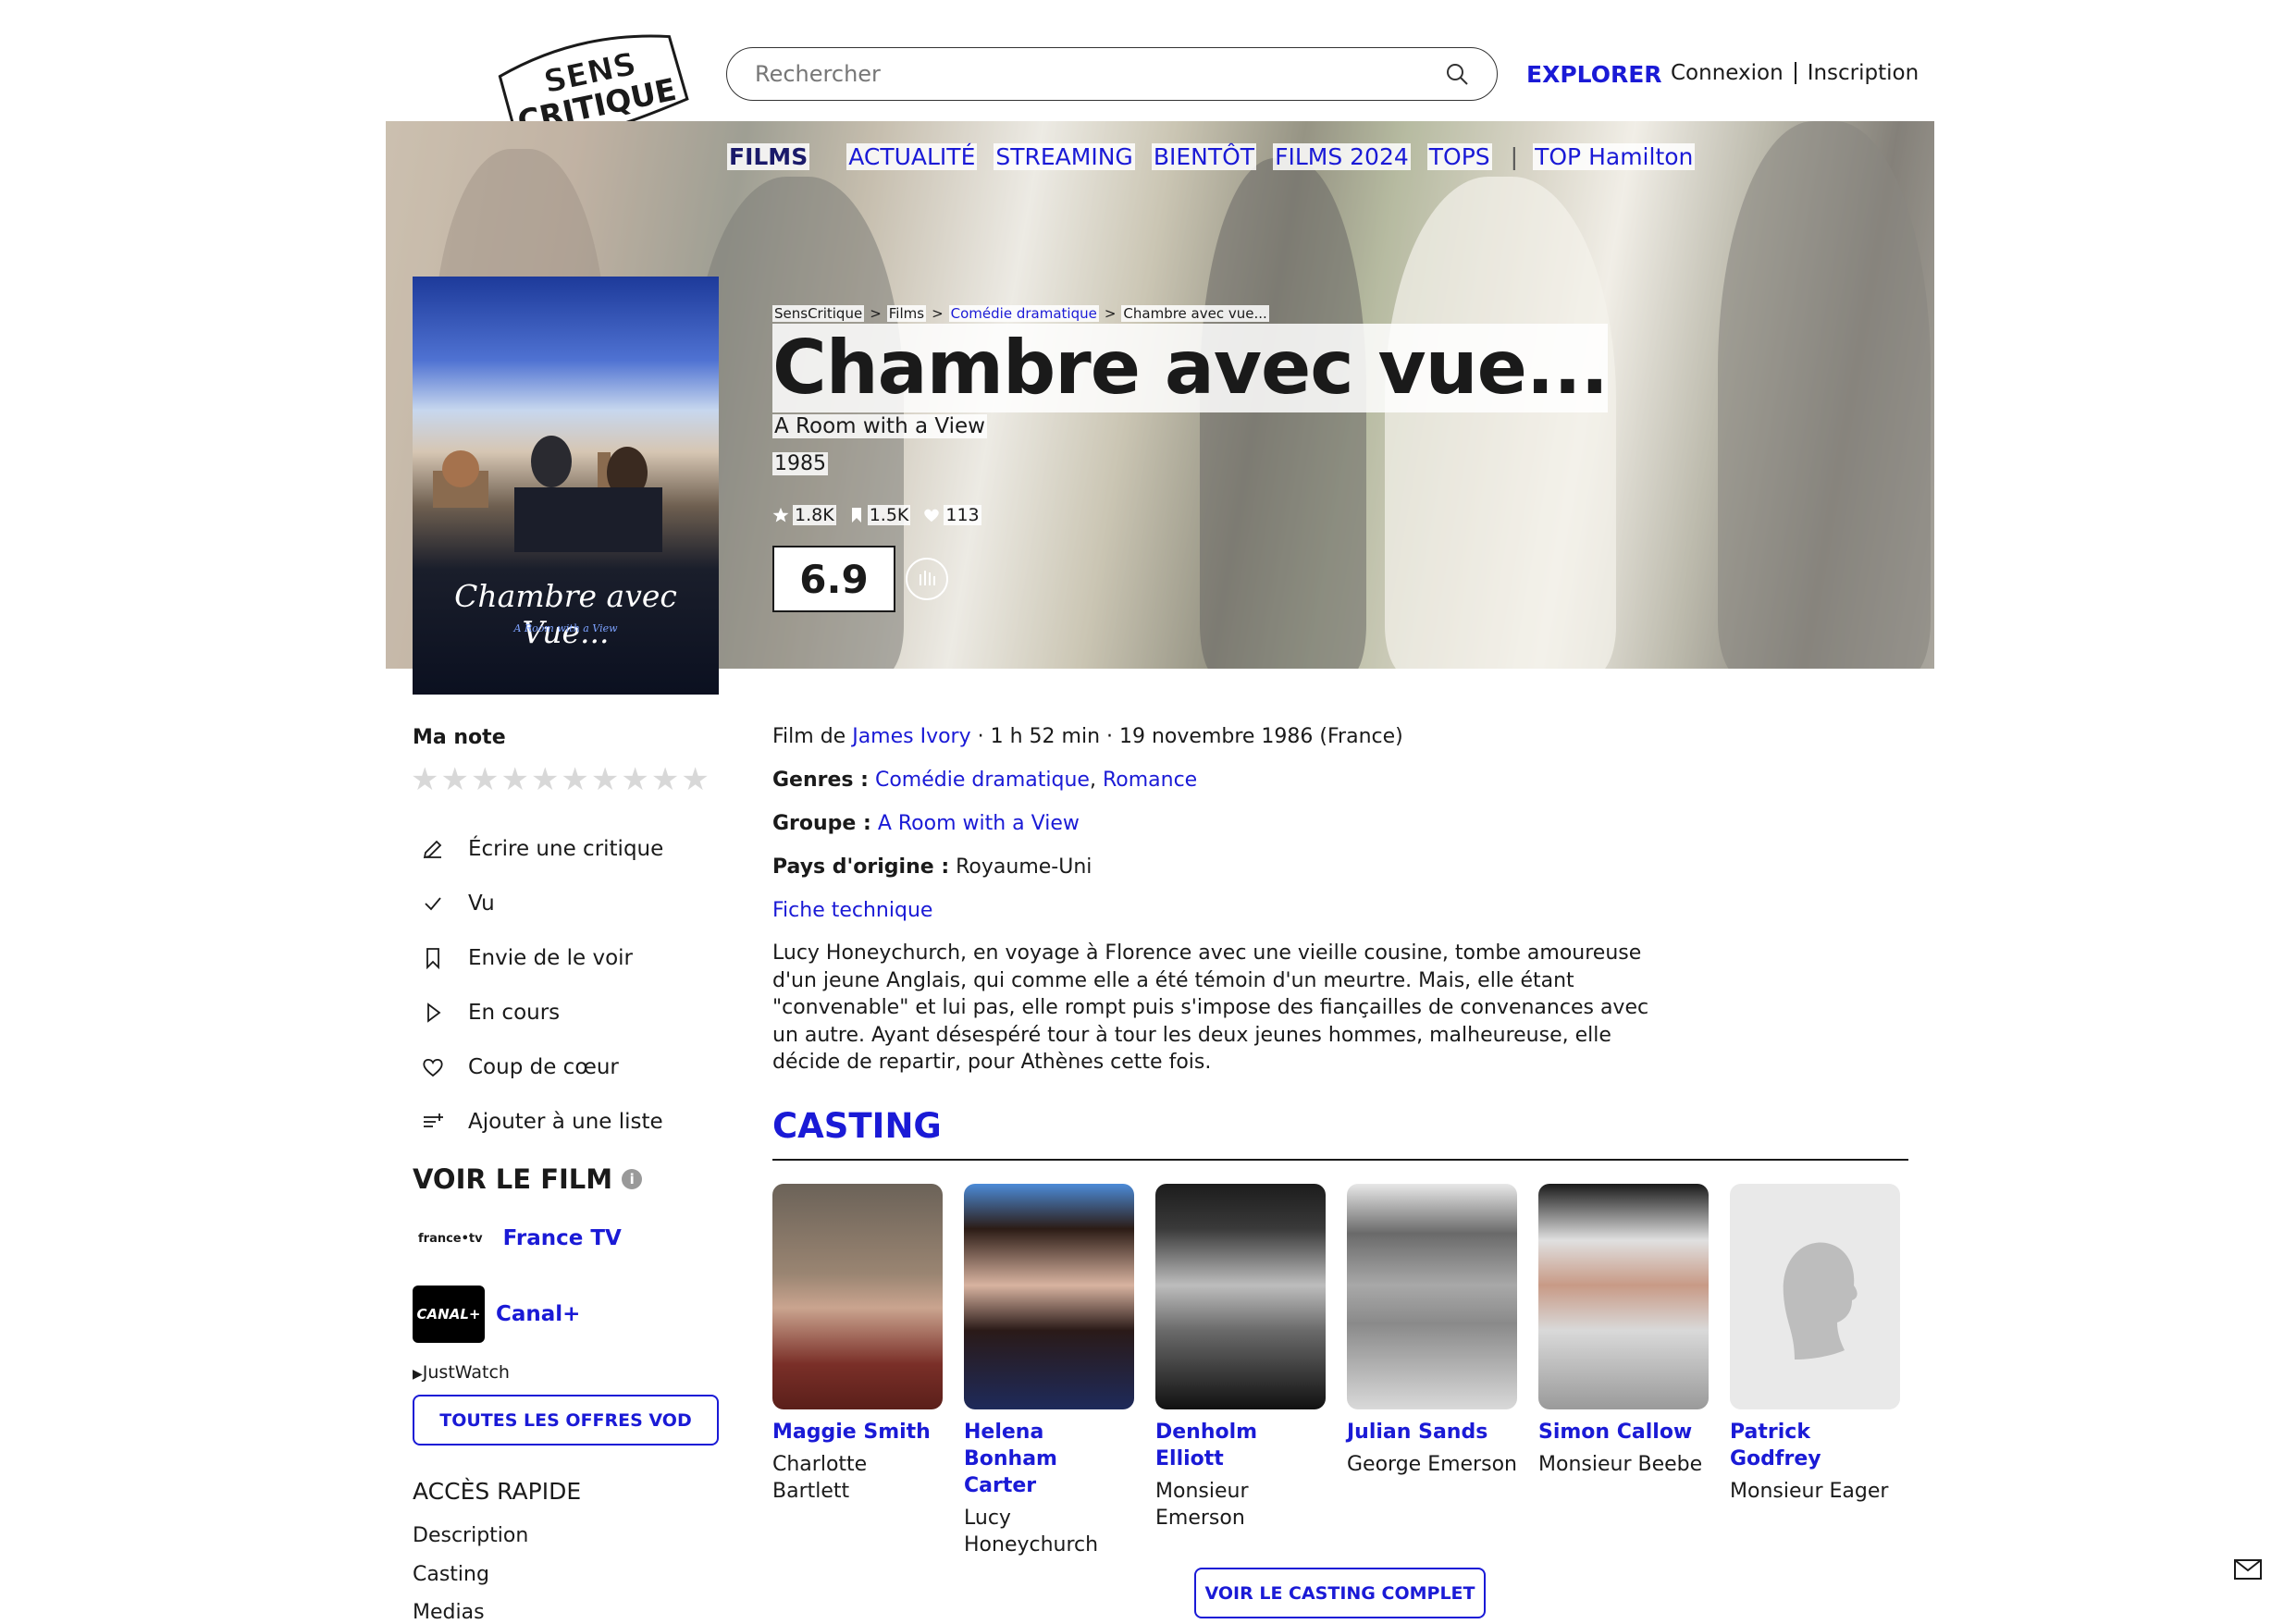 This screenshot has width=2296, height=1624. I want to click on cast-card: Patrick Godfrey Monsieur Eager, so click(1815, 1344).